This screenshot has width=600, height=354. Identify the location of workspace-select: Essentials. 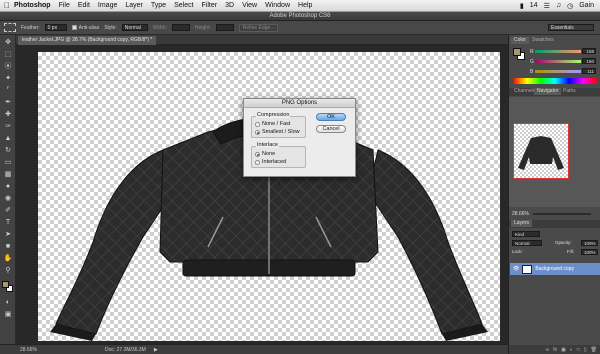
(571, 27).